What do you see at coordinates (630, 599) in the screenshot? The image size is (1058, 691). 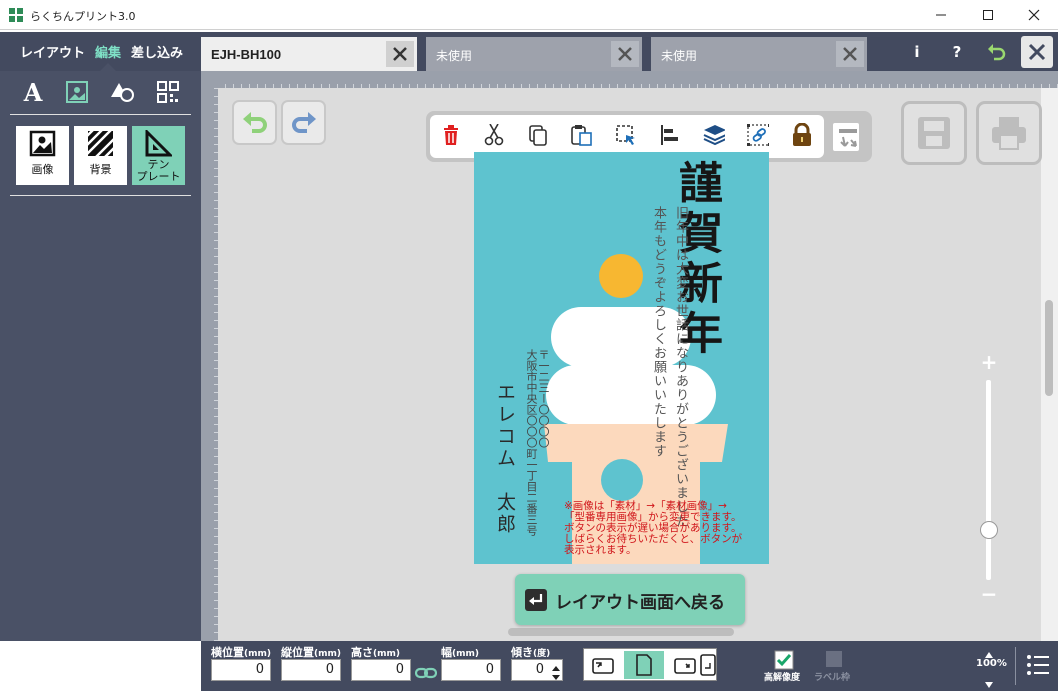 I see `back-to-layout-button: レイアウト画面へ戻る` at bounding box center [630, 599].